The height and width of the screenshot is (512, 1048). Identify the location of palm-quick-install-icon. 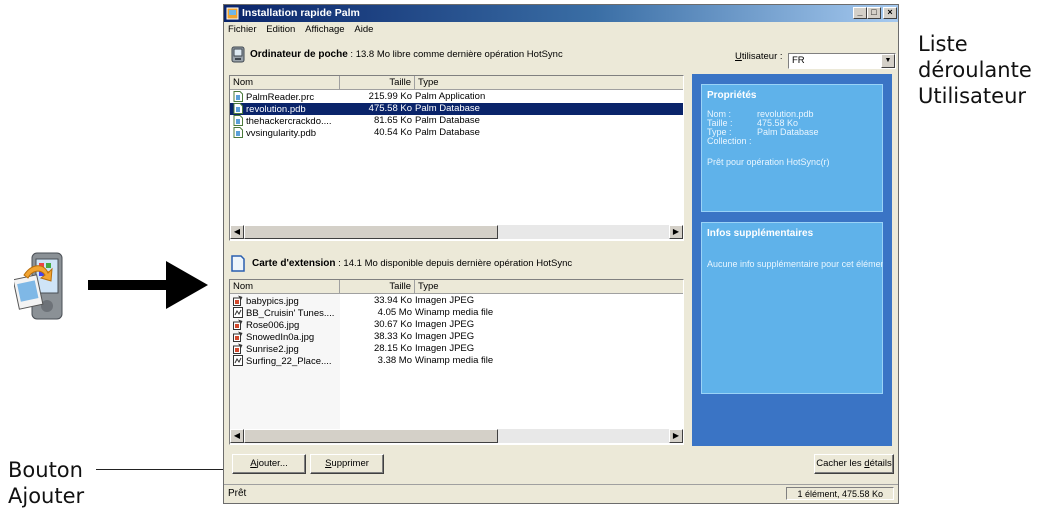
(38, 286).